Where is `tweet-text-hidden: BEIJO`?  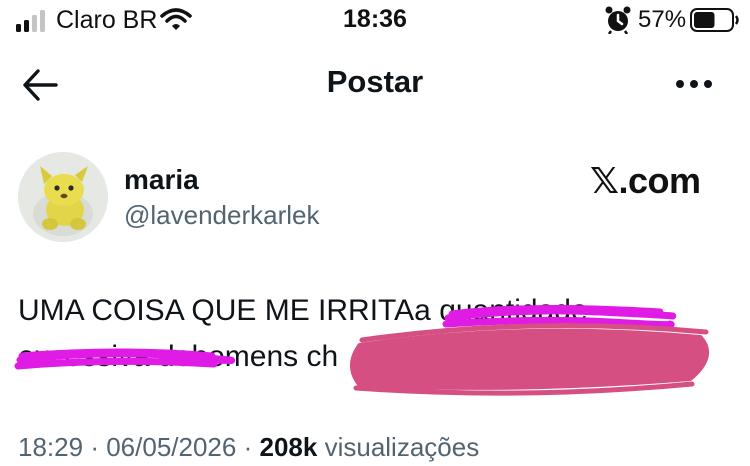 tweet-text-hidden: BEIJO is located at coordinates (511, 356).